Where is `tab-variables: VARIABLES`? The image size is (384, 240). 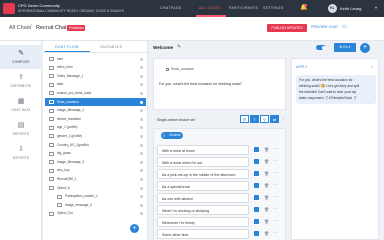 tab-variables: VARIABLES is located at coordinates (111, 47).